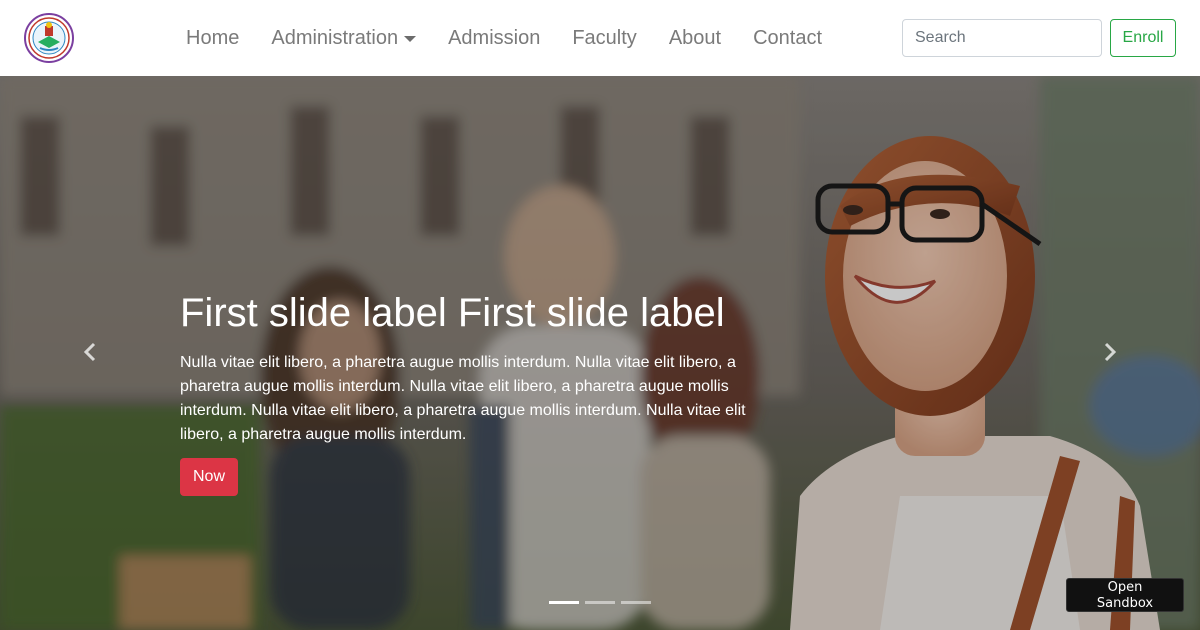  What do you see at coordinates (410, 39) in the screenshot?
I see `caret-down-icon` at bounding box center [410, 39].